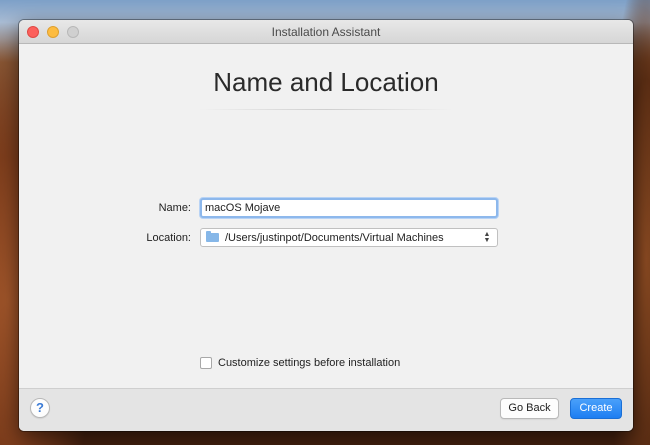  Describe the element at coordinates (174, 208) in the screenshot. I see `name-label: Name:` at that location.